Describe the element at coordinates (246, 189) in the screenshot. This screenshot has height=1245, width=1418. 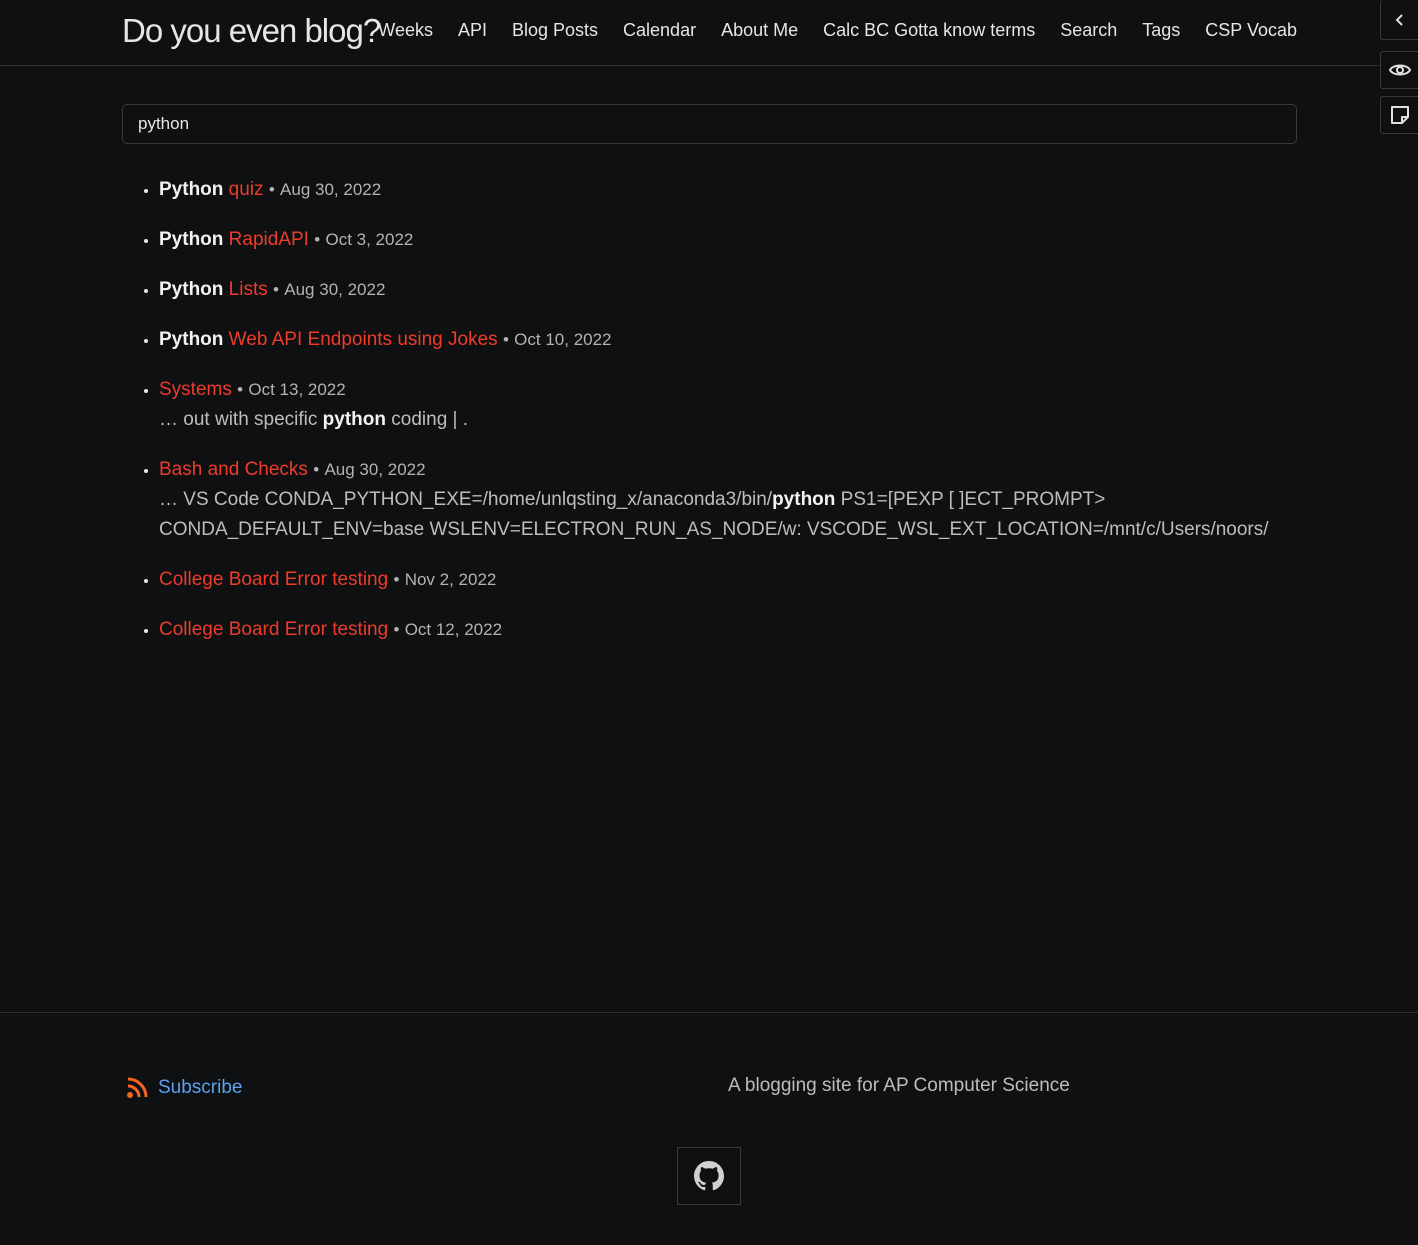
I see `result-title-link: quiz` at that location.